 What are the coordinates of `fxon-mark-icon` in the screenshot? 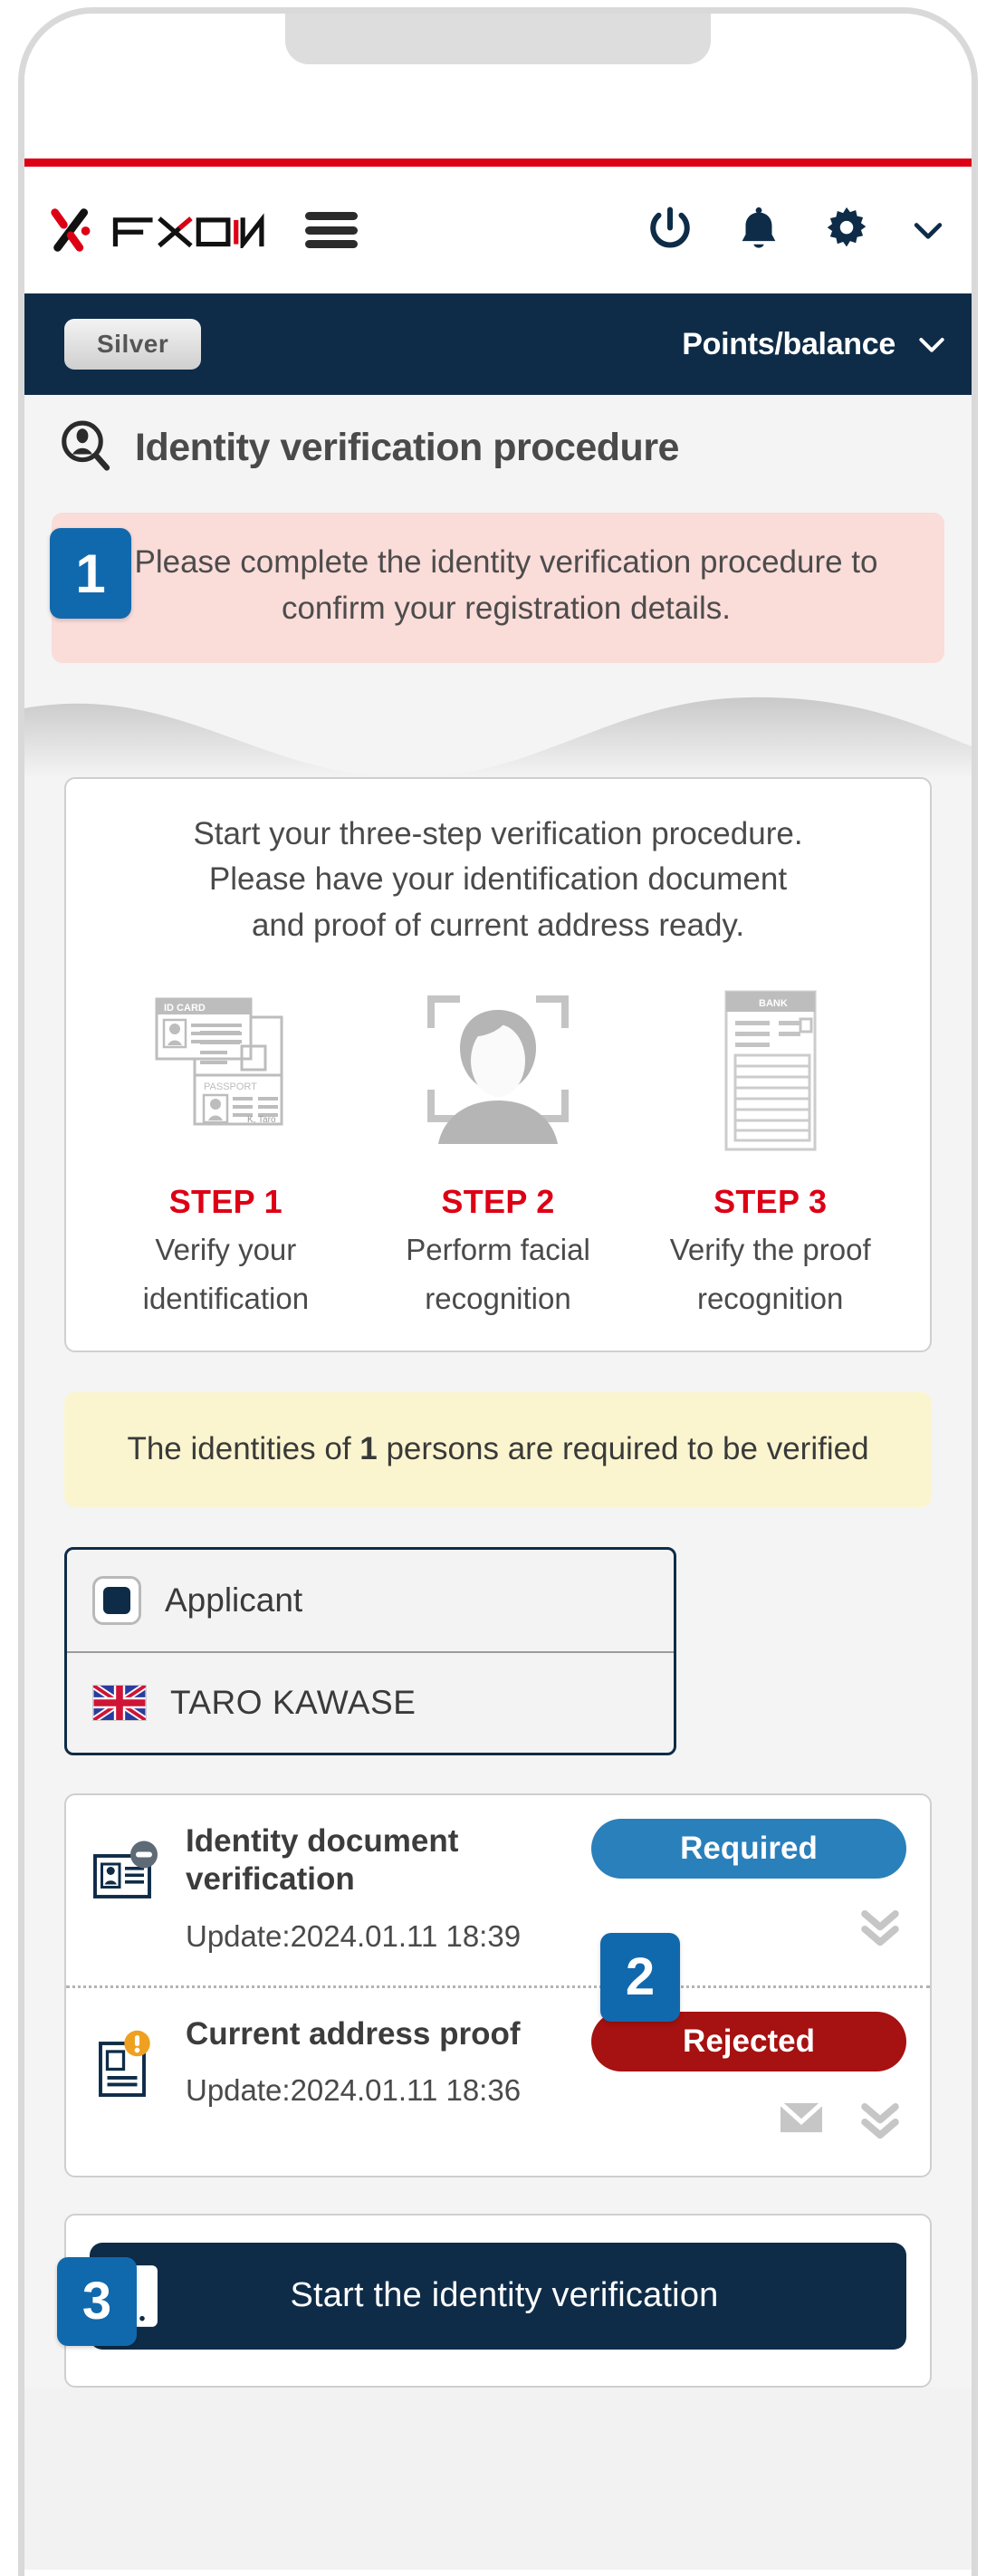 It's located at (71, 230).